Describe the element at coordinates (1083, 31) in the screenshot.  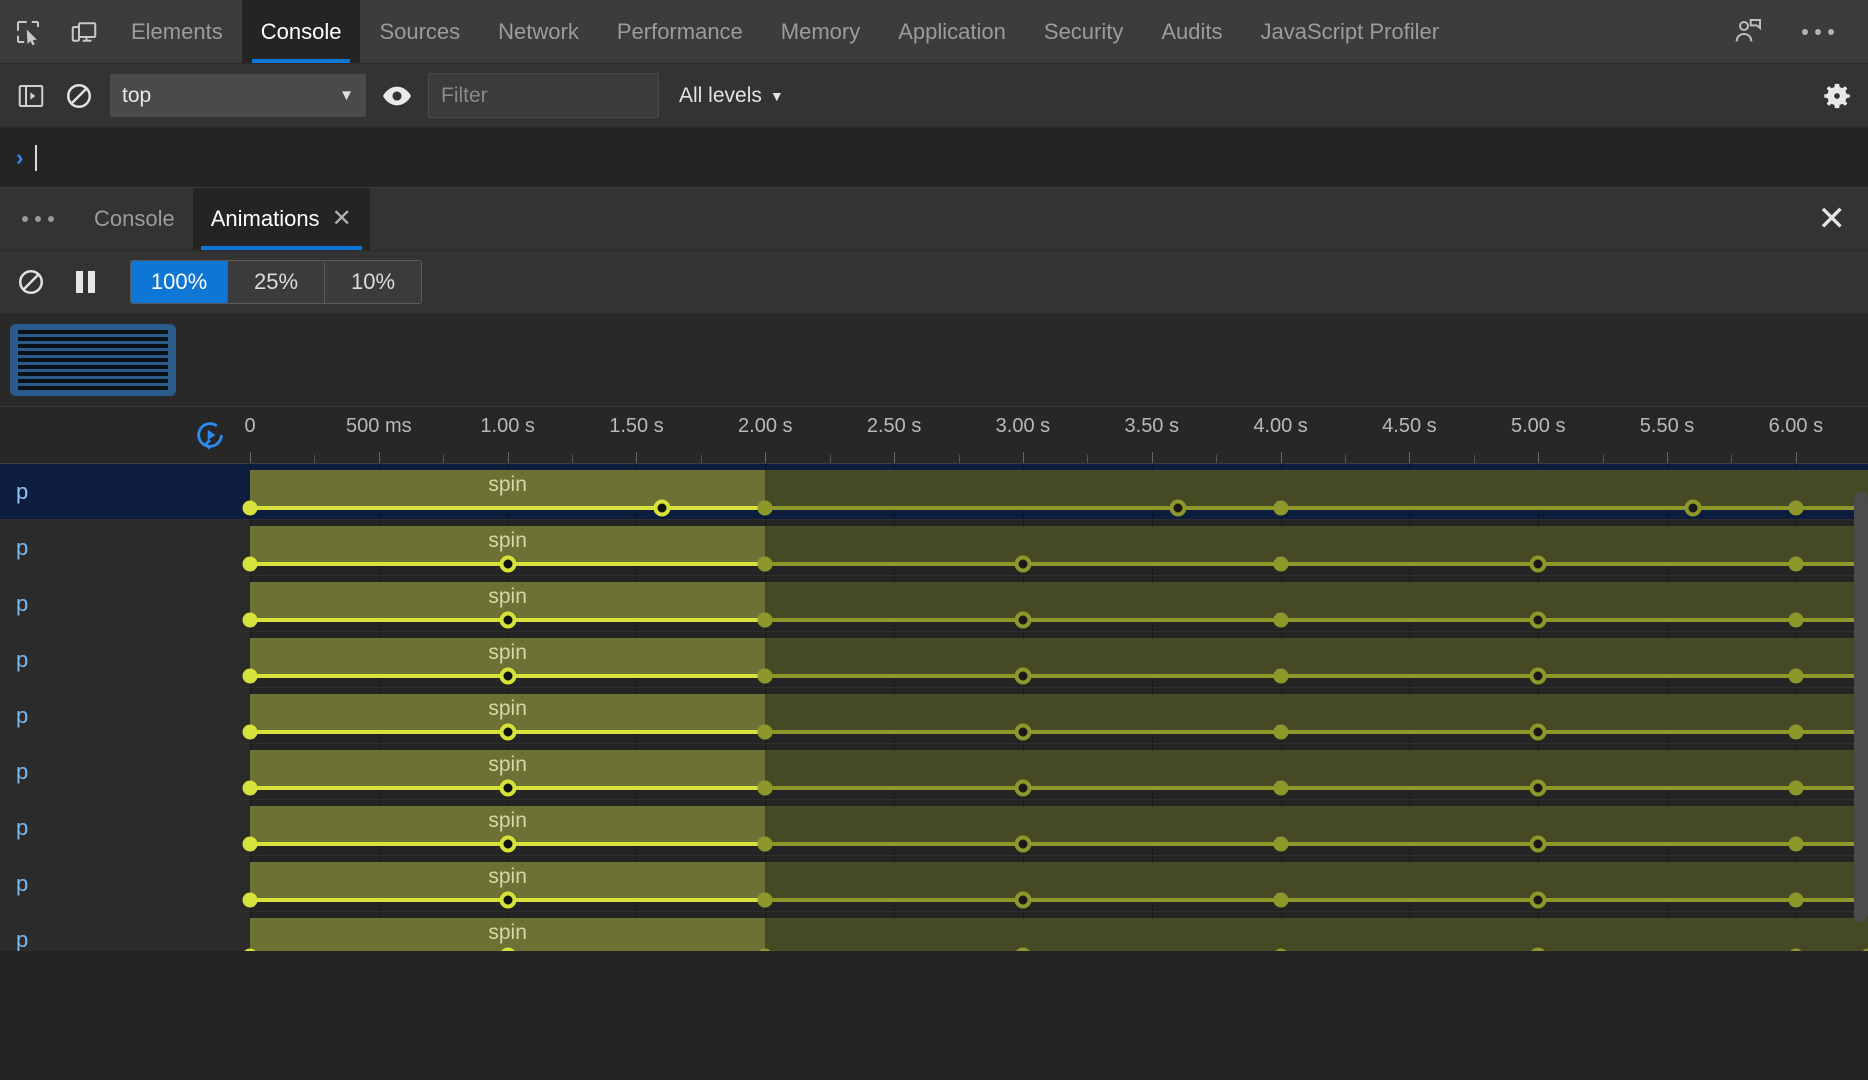
I see `tab-security: Security` at that location.